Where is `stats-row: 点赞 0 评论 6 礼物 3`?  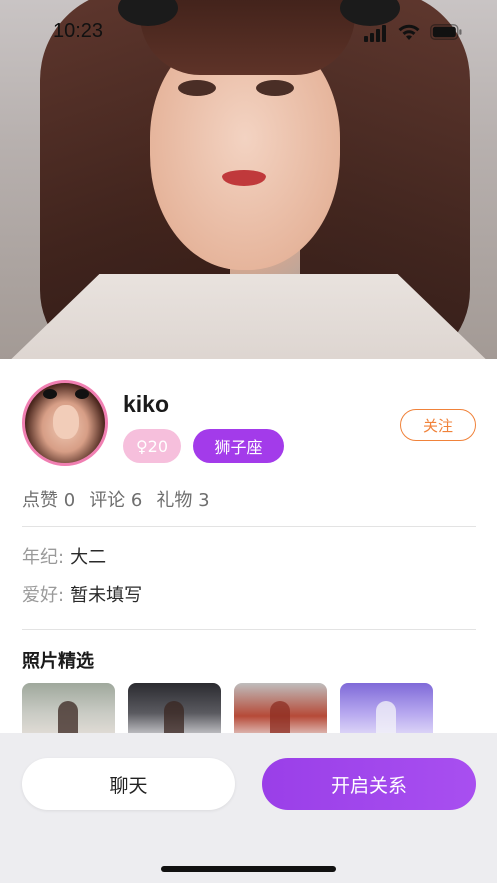
stats-row: 点赞 0 评论 6 礼物 3 is located at coordinates (116, 499).